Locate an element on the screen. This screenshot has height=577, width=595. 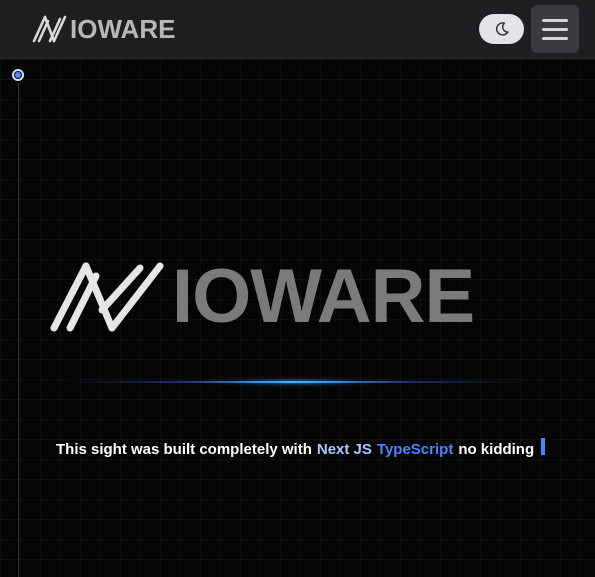
menu-button is located at coordinates (555, 29).